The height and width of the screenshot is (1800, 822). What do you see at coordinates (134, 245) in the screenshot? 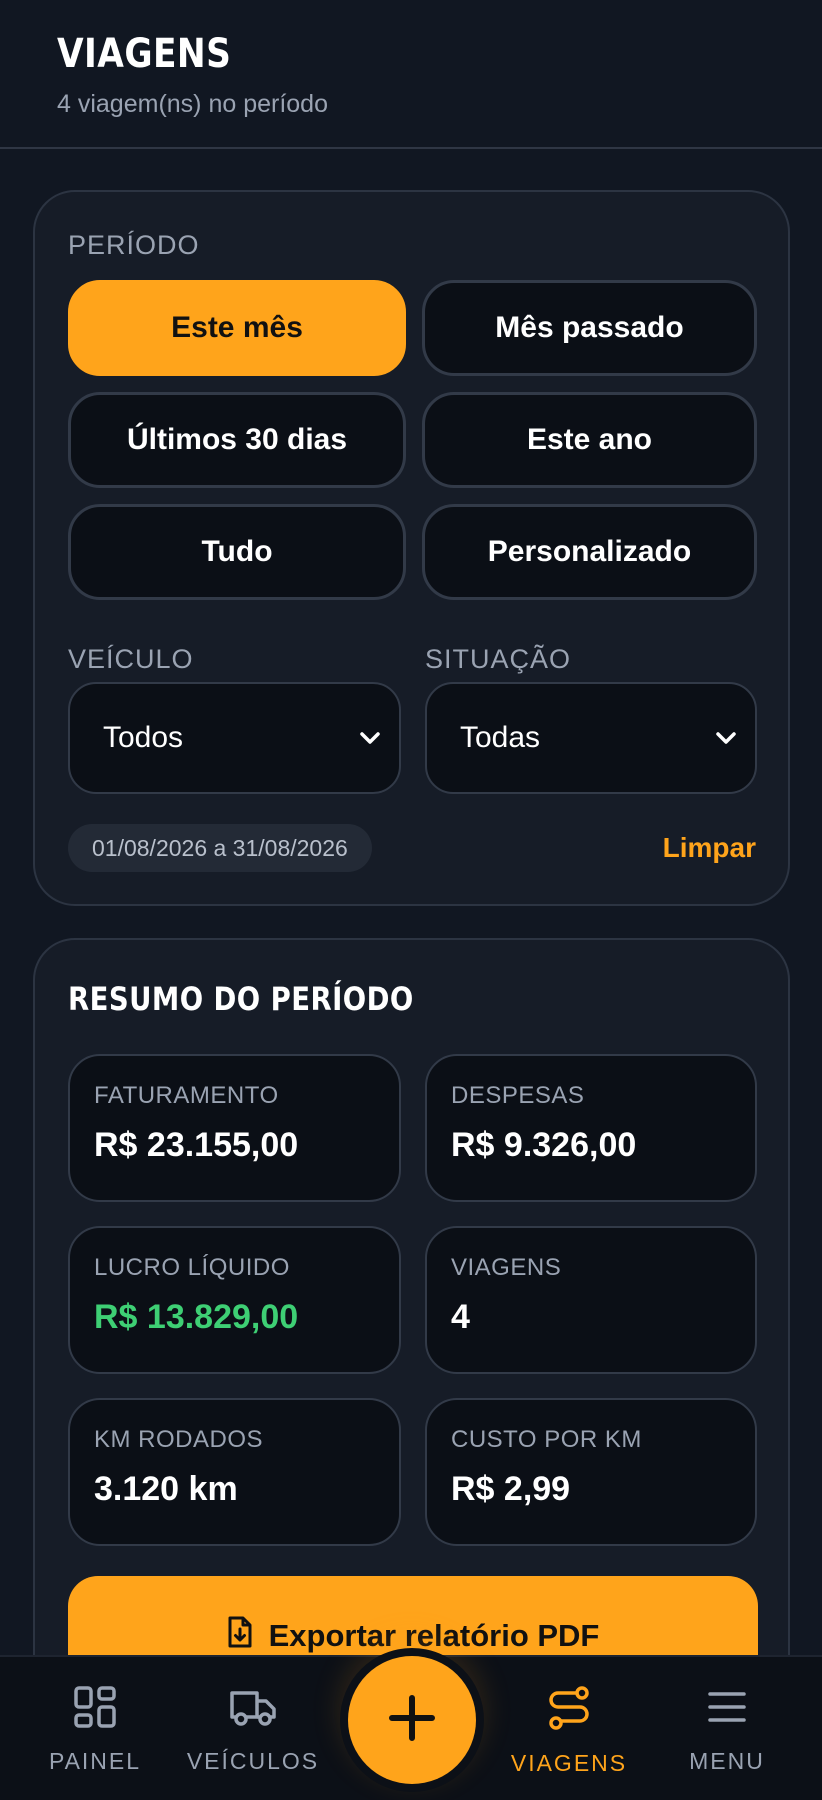
I see `period-label: PERÍODO` at bounding box center [134, 245].